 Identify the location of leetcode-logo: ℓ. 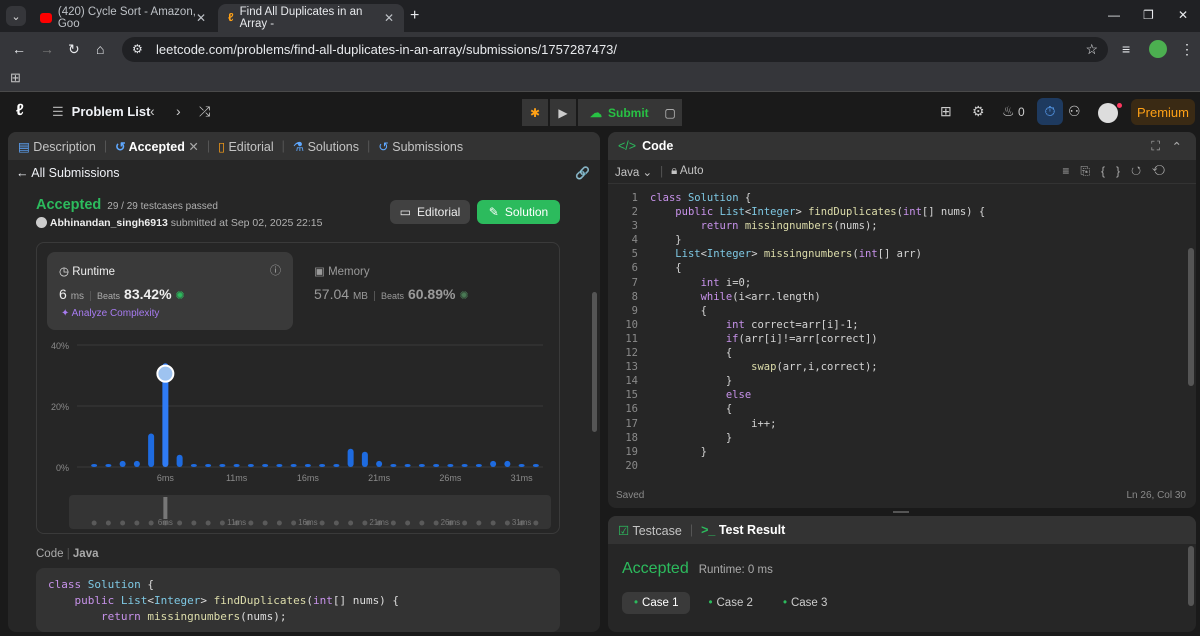
(26, 112).